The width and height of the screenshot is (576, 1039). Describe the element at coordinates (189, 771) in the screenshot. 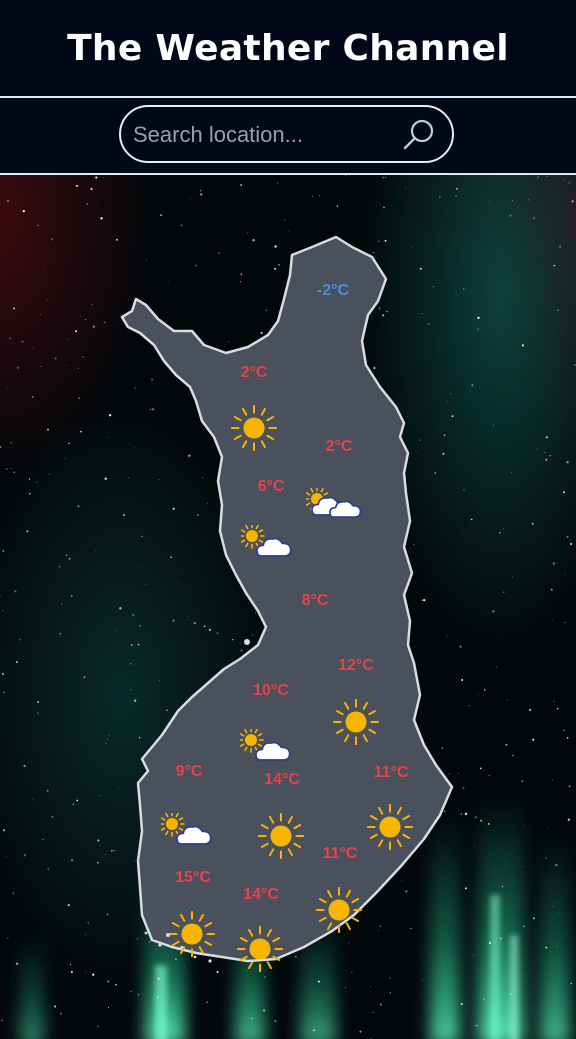

I see `temperature-label: 9°C` at that location.